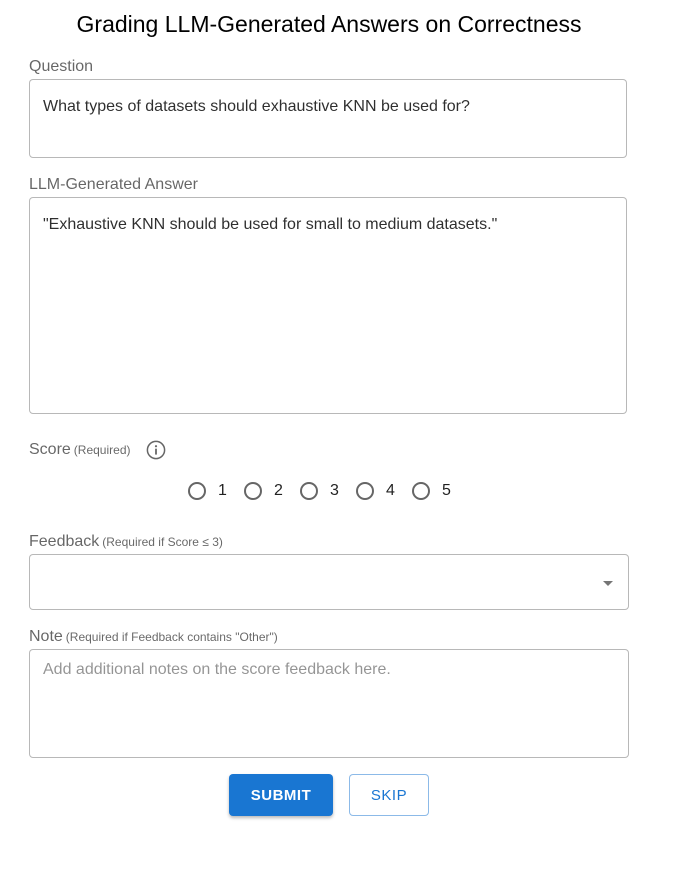  What do you see at coordinates (171, 637) in the screenshot?
I see `note-hint: (Required if Feedback contains "Other")` at bounding box center [171, 637].